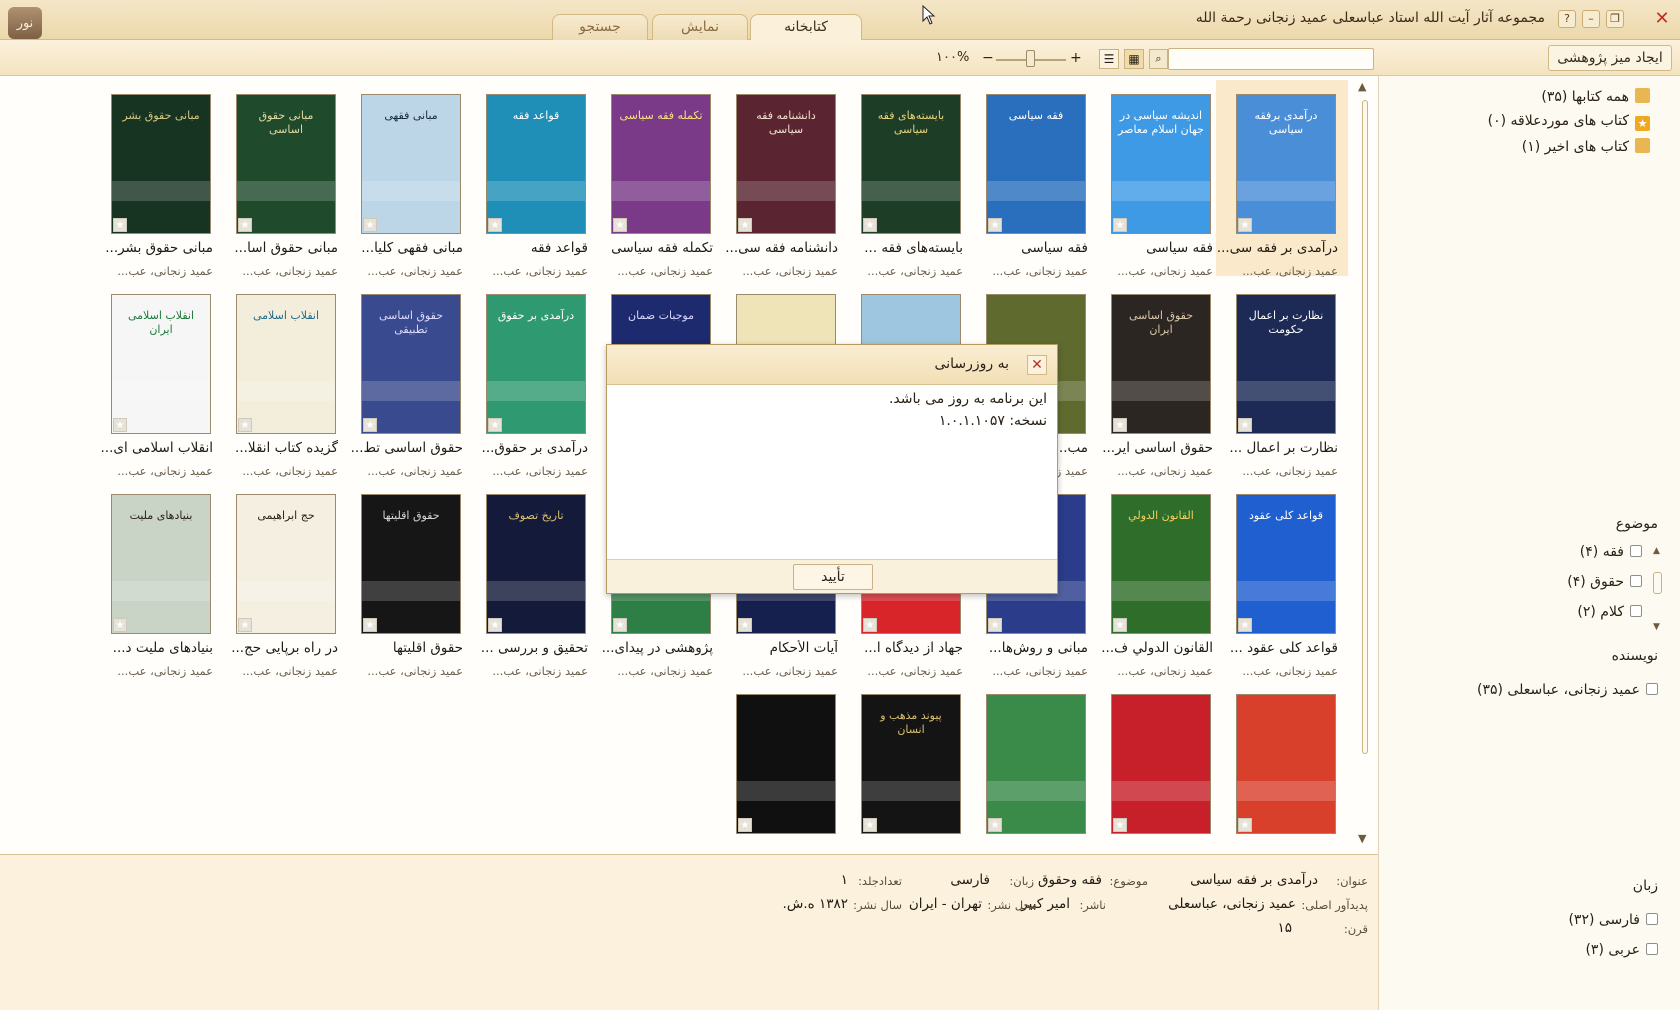 This screenshot has height=1010, width=1680. What do you see at coordinates (1036, 164) in the screenshot?
I see `book-cover: فقه سیاسی` at bounding box center [1036, 164].